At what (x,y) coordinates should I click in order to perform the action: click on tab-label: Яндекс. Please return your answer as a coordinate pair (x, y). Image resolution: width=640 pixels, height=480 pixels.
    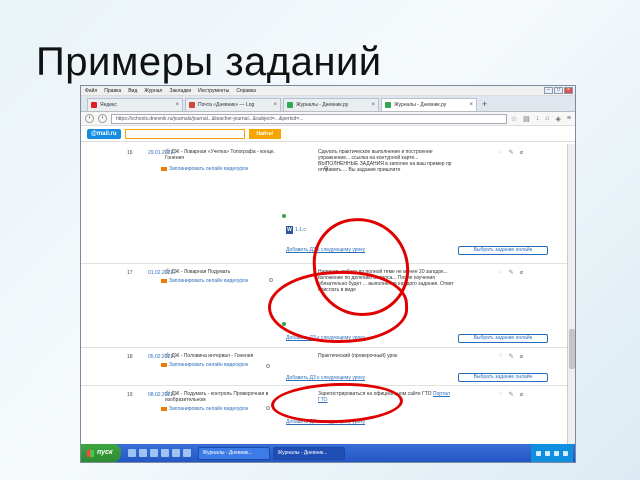
    Looking at the image, I should click on (108, 105).